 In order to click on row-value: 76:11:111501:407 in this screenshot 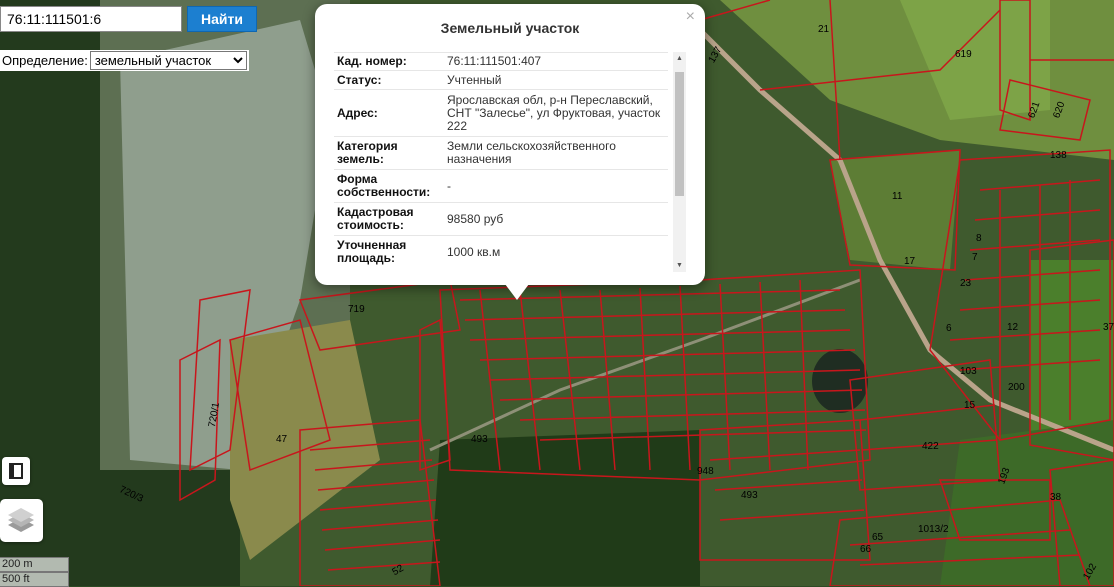, I will do `click(556, 61)`.